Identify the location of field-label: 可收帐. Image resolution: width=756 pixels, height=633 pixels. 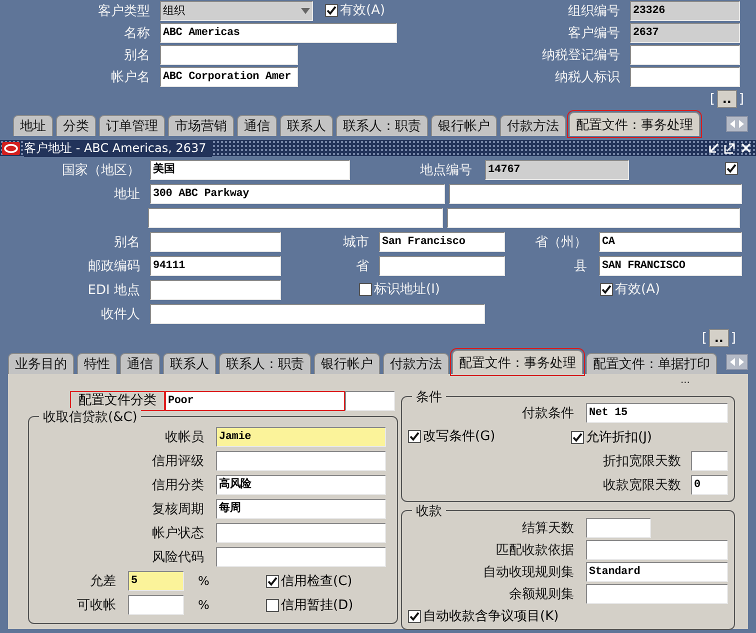
(96, 605).